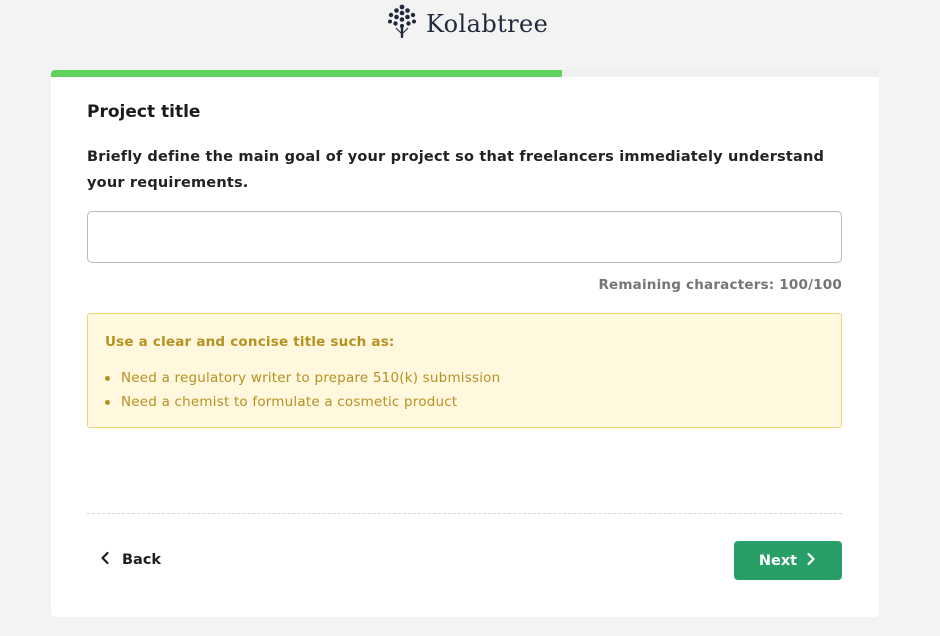 This screenshot has height=636, width=940. What do you see at coordinates (306, 73) in the screenshot?
I see `progress-fill` at bounding box center [306, 73].